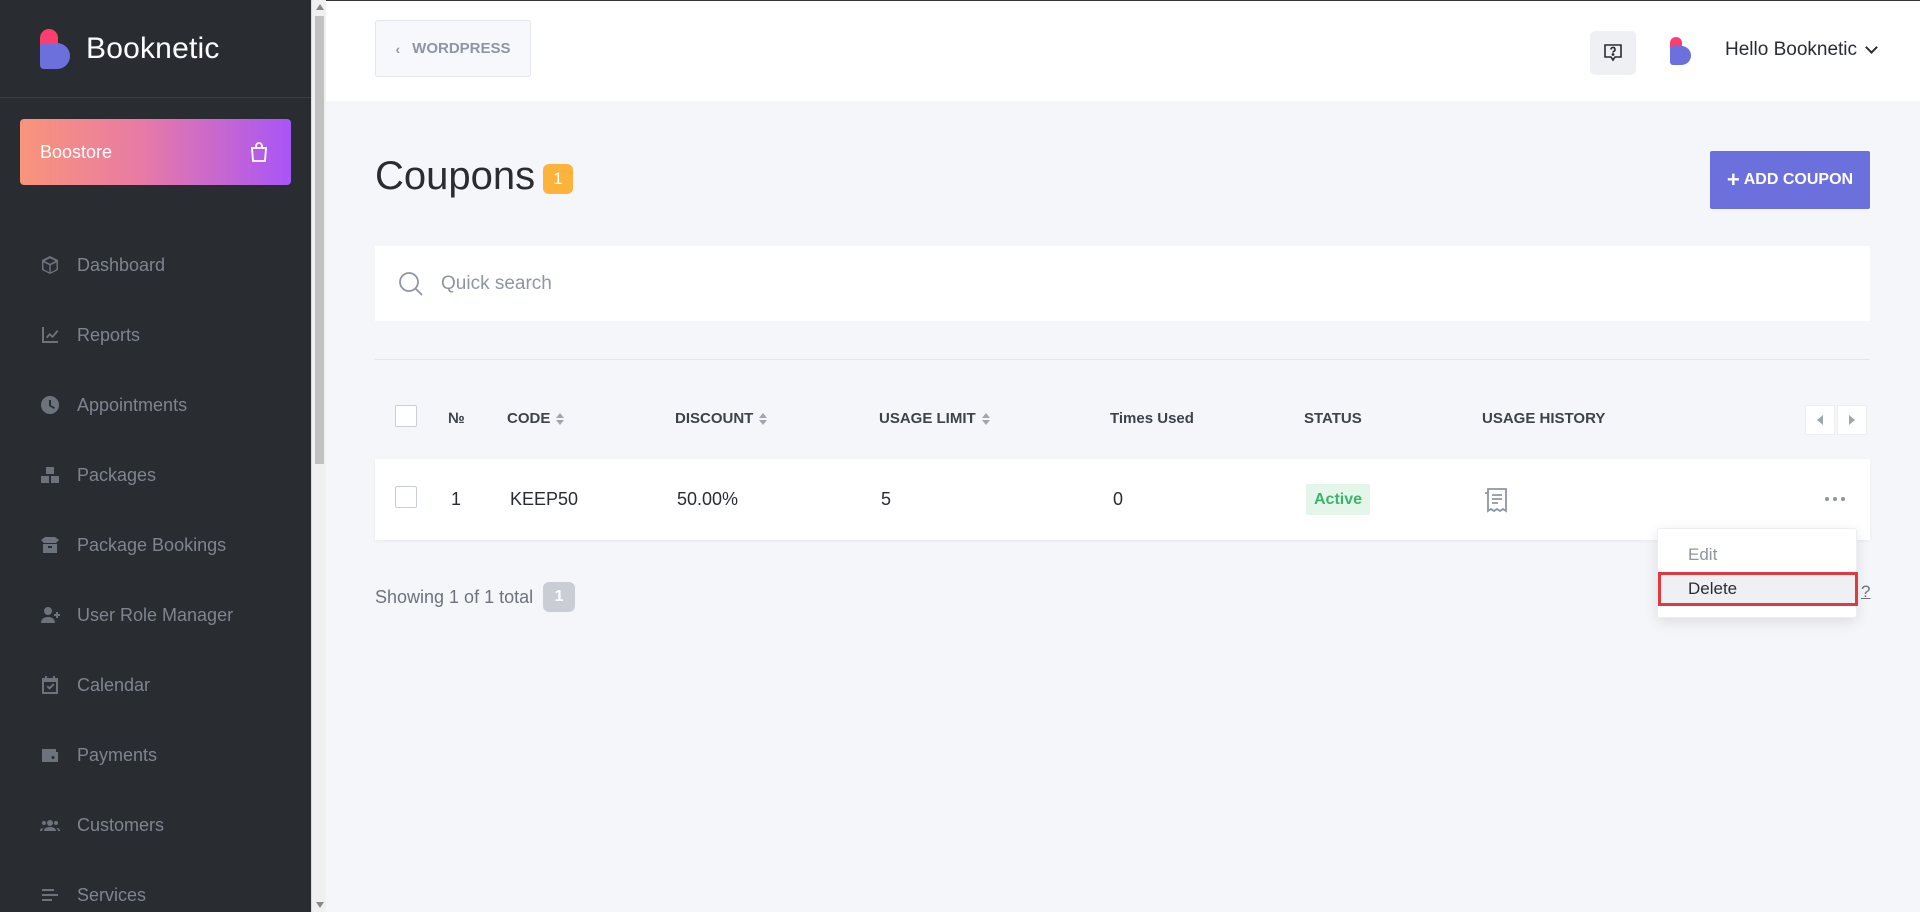 This screenshot has width=1920, height=912. I want to click on row-context-menu: Edit Delete, so click(1757, 573).